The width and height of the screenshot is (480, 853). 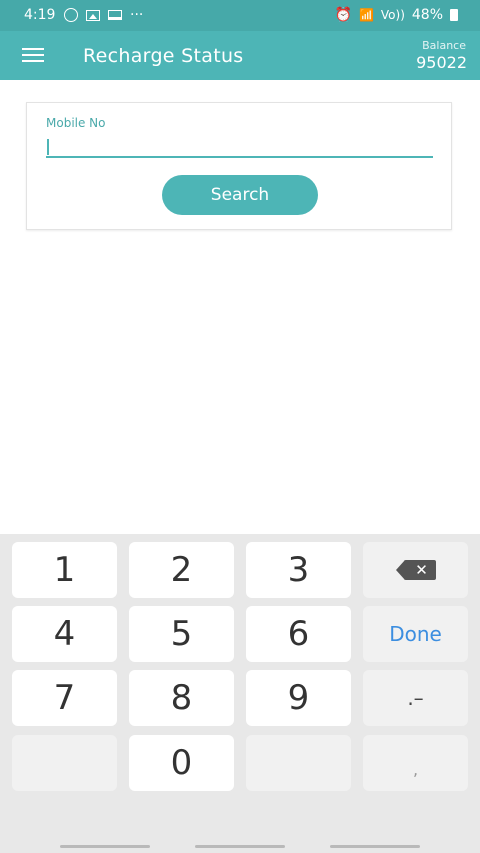 I want to click on nav-recents-handle, so click(x=105, y=846).